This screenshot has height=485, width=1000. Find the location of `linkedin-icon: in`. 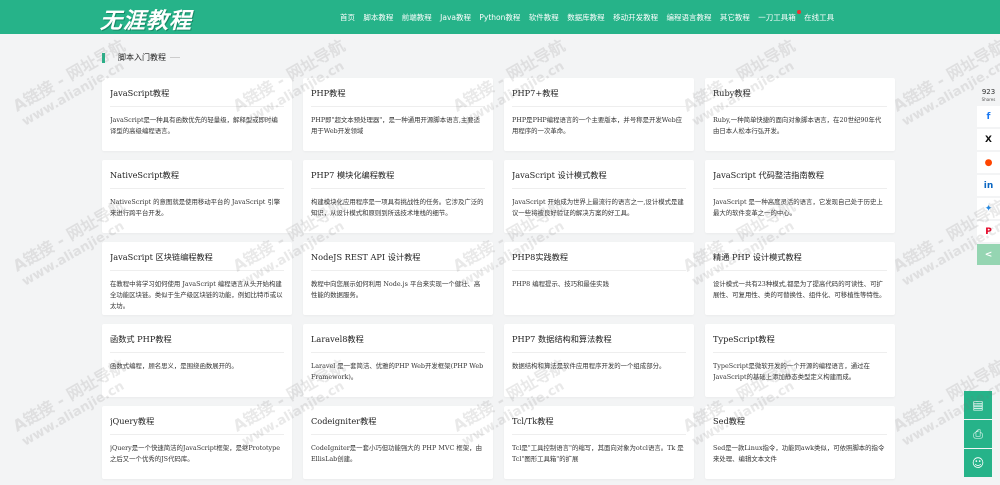

linkedin-icon: in is located at coordinates (988, 185).